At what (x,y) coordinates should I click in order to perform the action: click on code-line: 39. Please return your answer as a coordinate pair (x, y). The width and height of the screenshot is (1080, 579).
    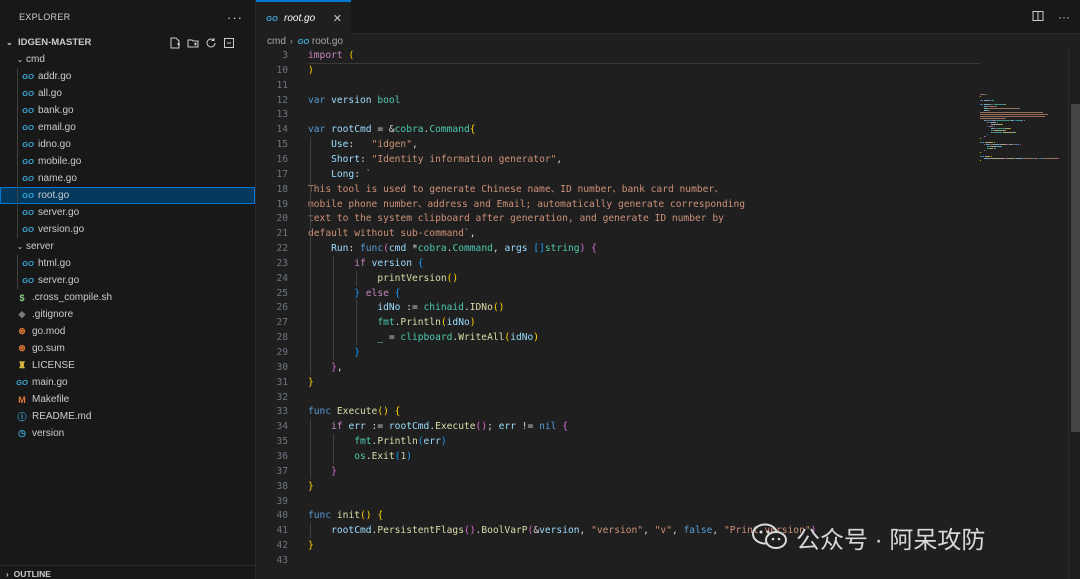
    Looking at the image, I should click on (616, 501).